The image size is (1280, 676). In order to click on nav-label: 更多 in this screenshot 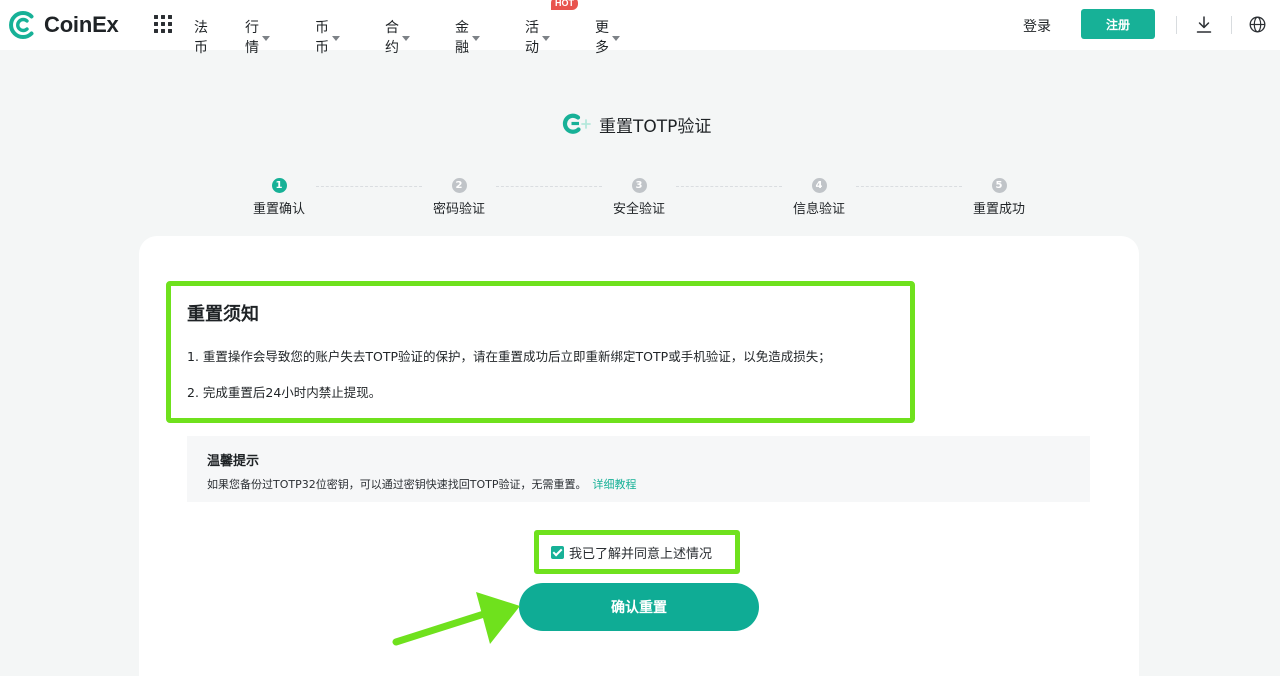, I will do `click(602, 38)`.